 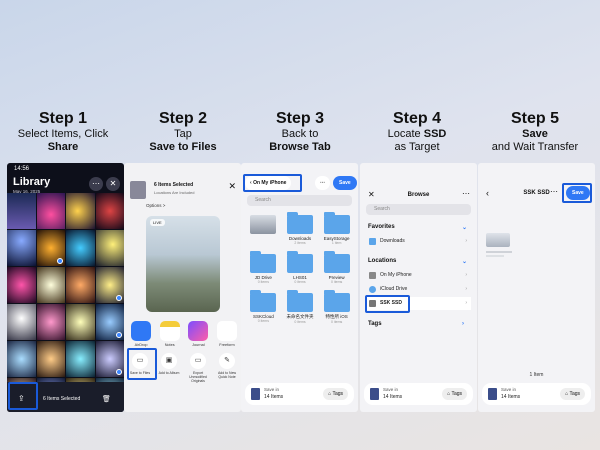 I want to click on step-line1: Select Items, Click, so click(x=63, y=134).